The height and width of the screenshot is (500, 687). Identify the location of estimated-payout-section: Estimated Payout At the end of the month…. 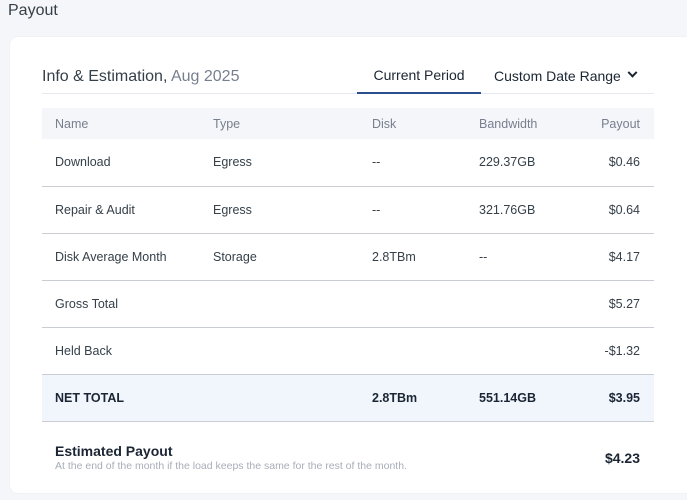
(348, 454).